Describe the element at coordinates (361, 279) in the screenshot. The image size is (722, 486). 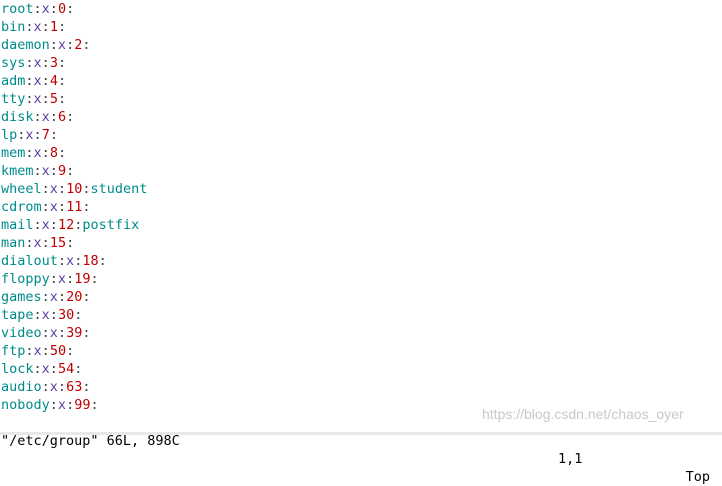
I see `file-line: floppy:x:19:` at that location.